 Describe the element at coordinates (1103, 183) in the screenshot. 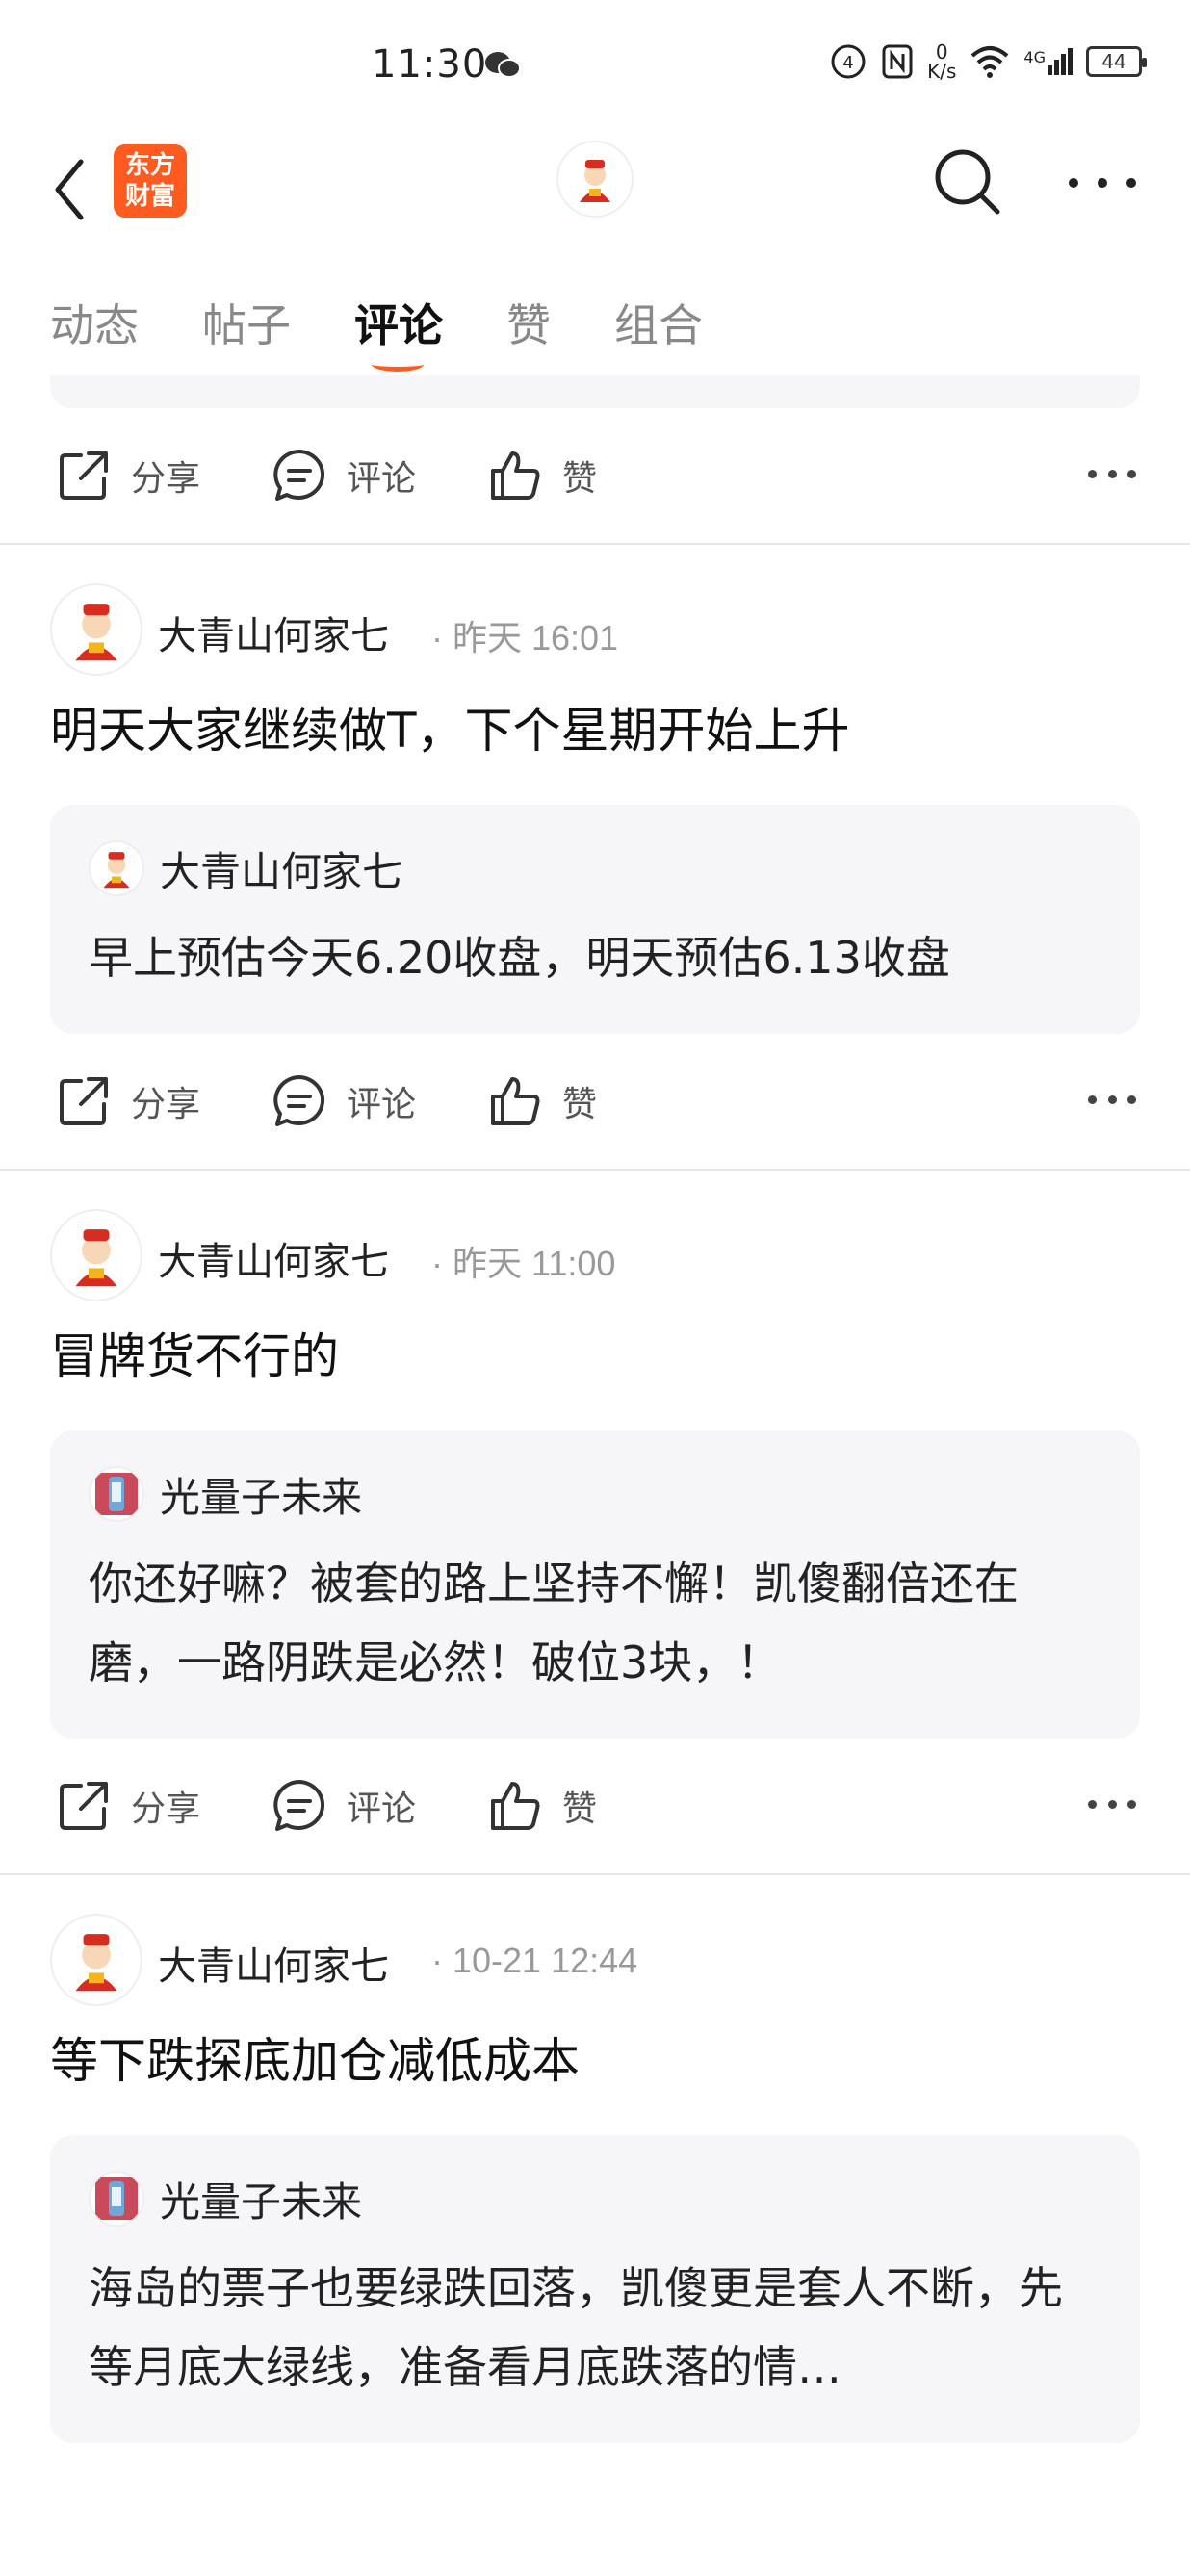

I see `more-options-button` at that location.